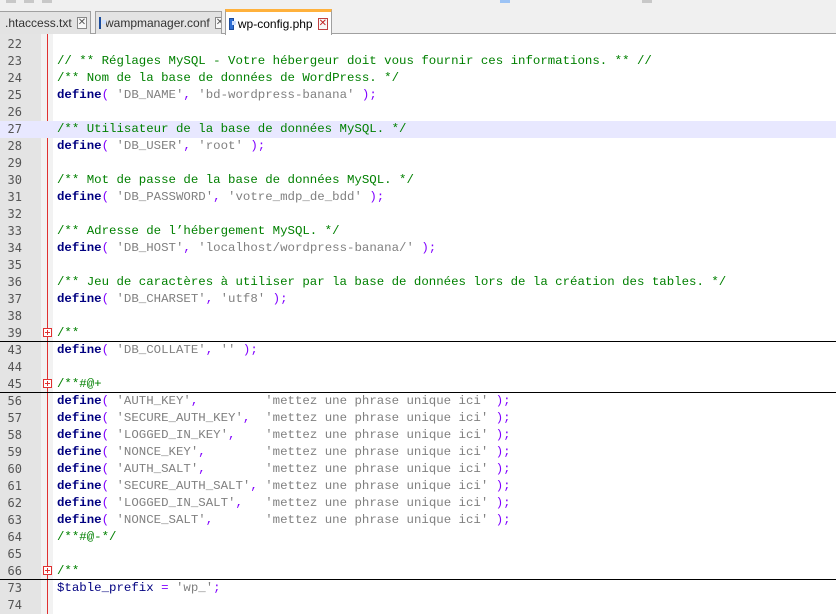  I want to click on line-number: 30, so click(14, 180).